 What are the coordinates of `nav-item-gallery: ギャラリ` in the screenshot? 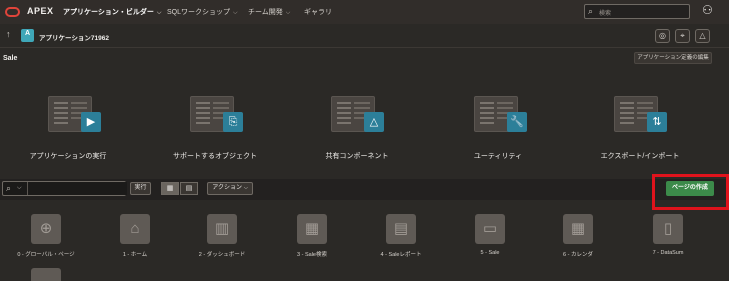 It's located at (318, 12).